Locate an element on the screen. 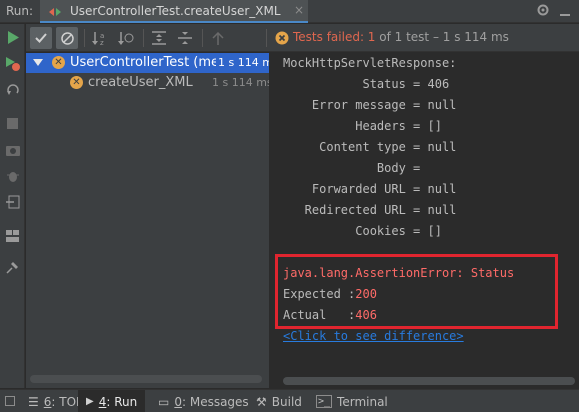  error-highlight-box is located at coordinates (416, 291).